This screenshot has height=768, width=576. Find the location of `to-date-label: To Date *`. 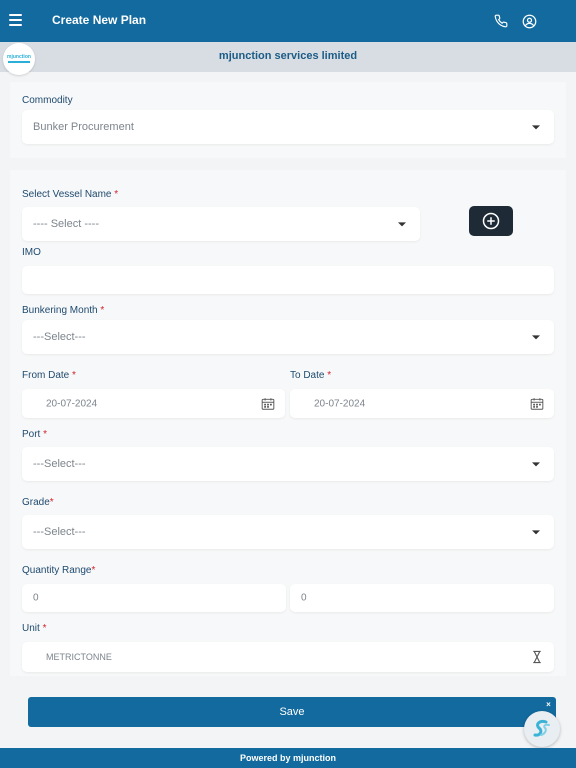

to-date-label: To Date * is located at coordinates (311, 375).